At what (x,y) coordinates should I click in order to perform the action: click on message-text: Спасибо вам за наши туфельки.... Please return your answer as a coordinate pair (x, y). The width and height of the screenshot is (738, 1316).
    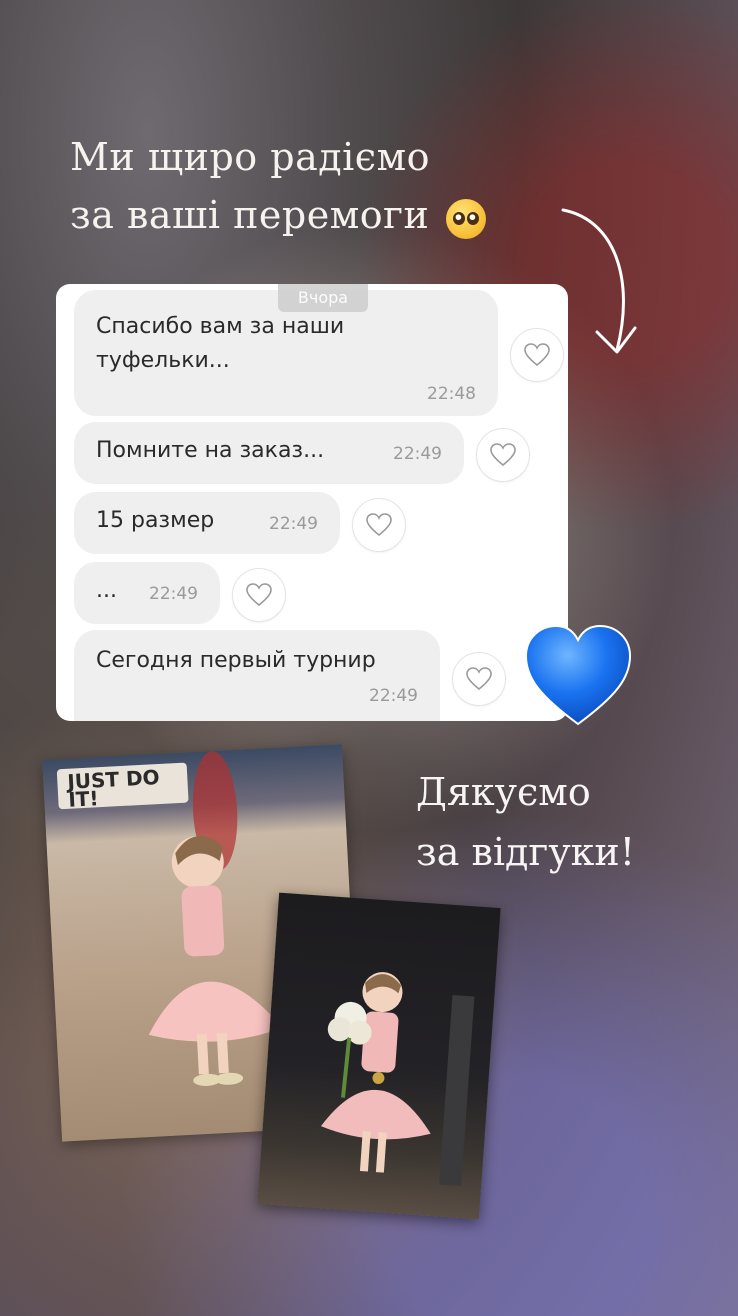
    Looking at the image, I should click on (220, 343).